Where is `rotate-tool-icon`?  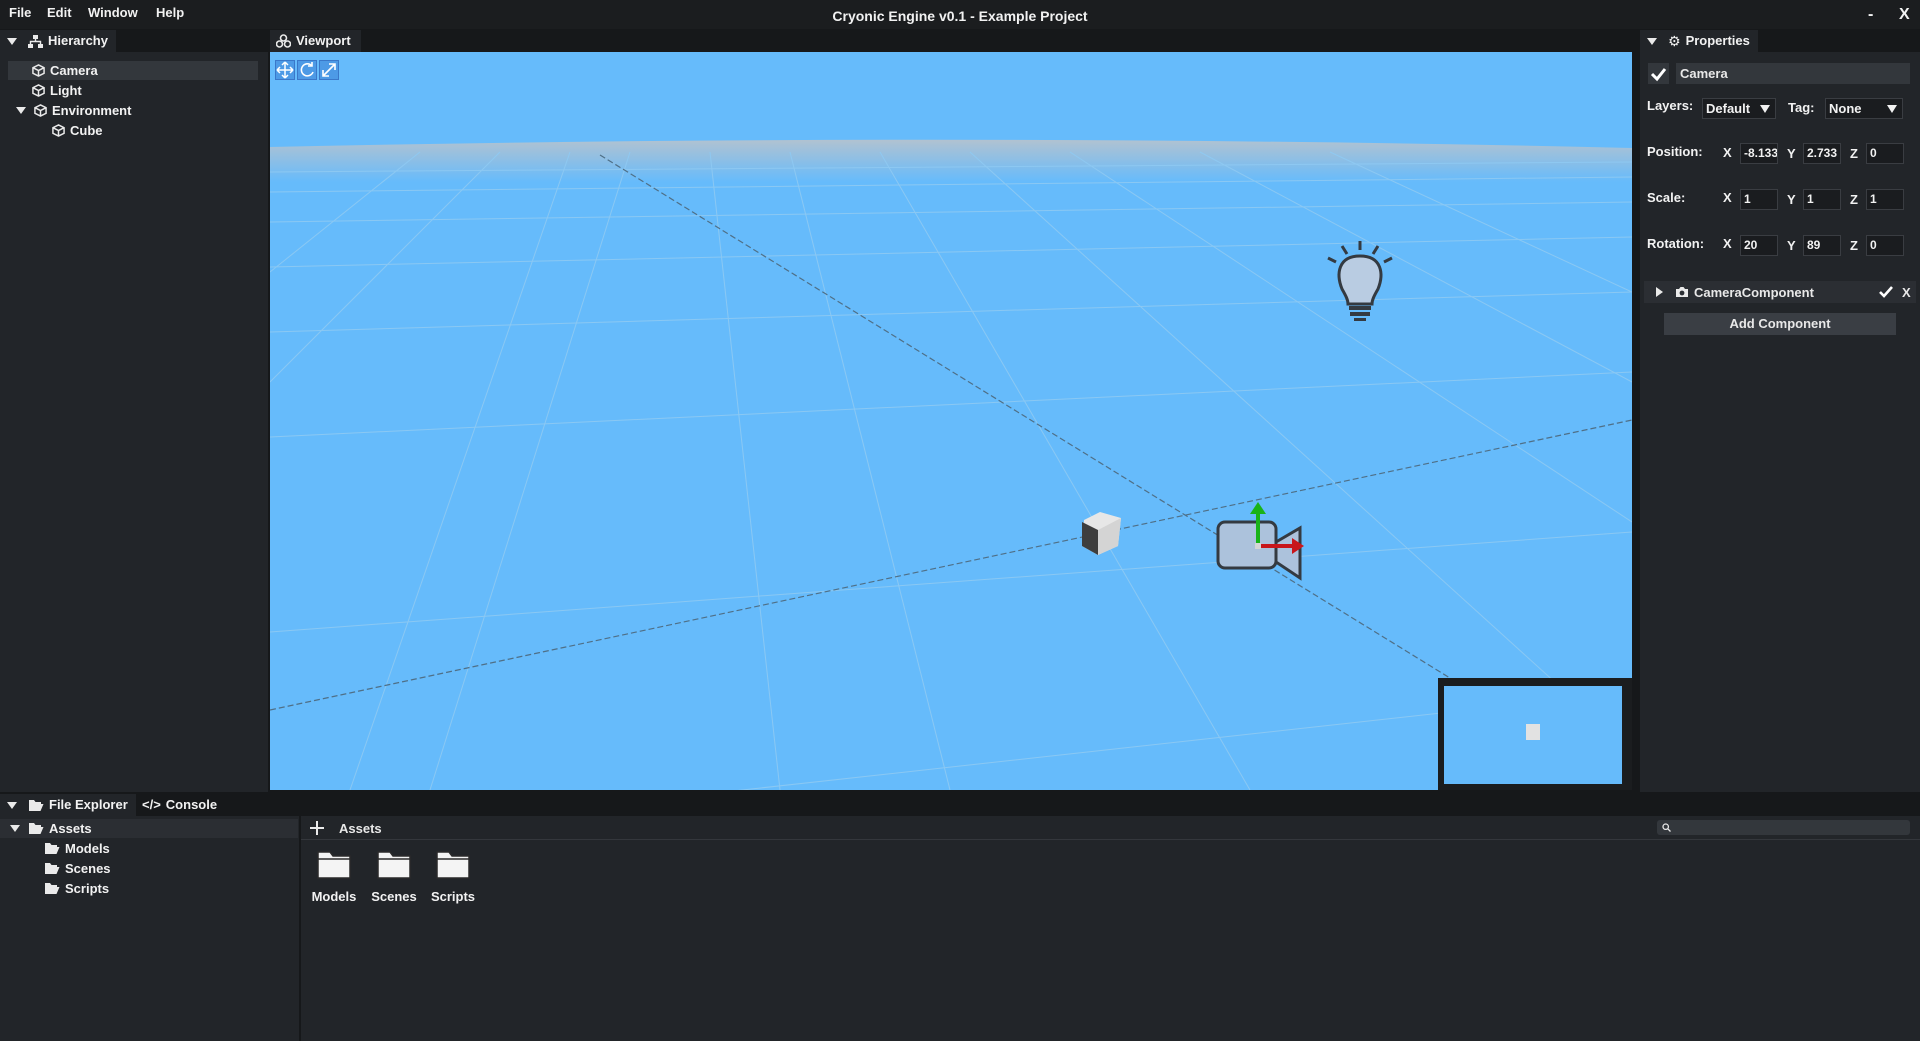
rotate-tool-icon is located at coordinates (307, 70).